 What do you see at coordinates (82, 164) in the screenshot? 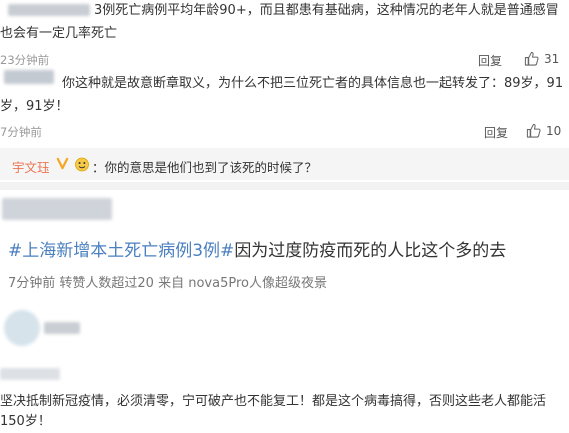
I see `emoji-icon` at bounding box center [82, 164].